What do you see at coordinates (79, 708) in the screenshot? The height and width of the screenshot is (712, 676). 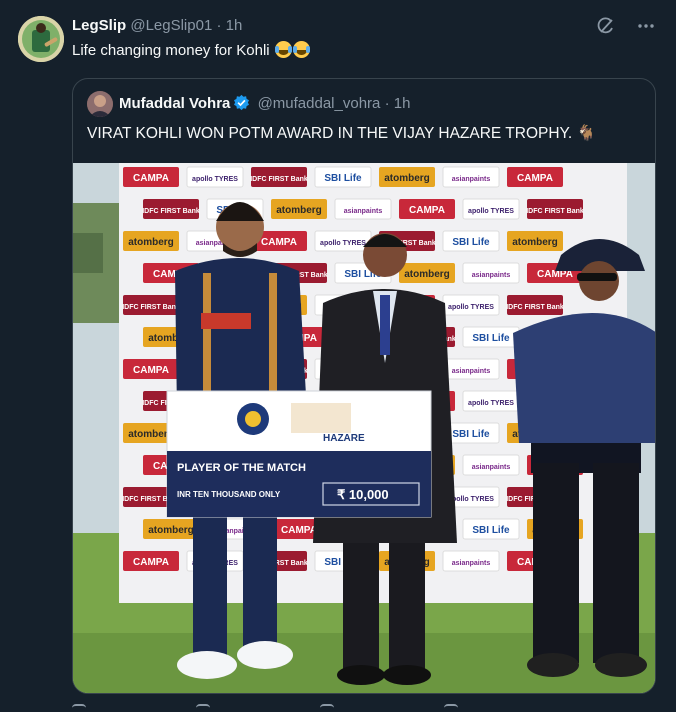 I see `reply-icon` at bounding box center [79, 708].